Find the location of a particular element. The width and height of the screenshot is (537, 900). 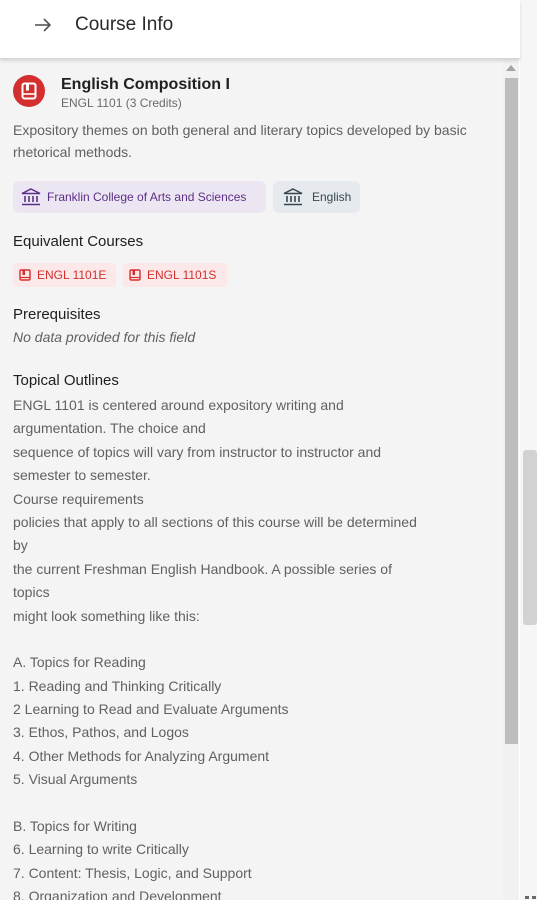

course-info-header: Course Info is located at coordinates (260, 29).